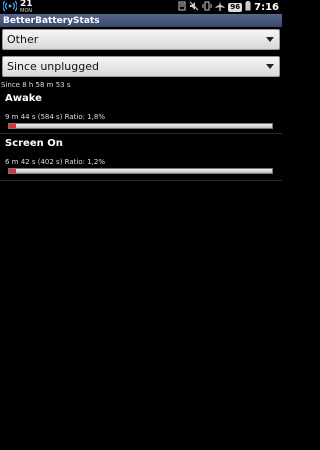 This screenshot has height=450, width=320. I want to click on airplane-mode-icon, so click(220, 7).